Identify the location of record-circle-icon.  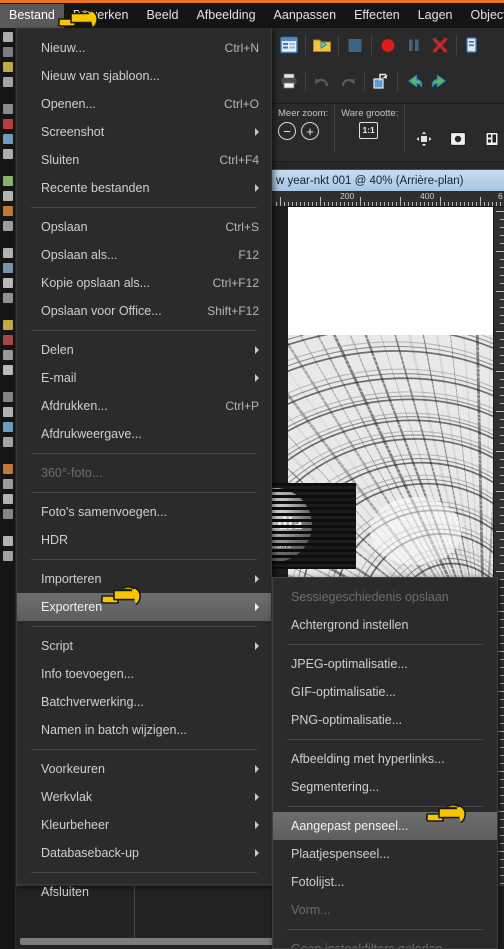
(388, 45).